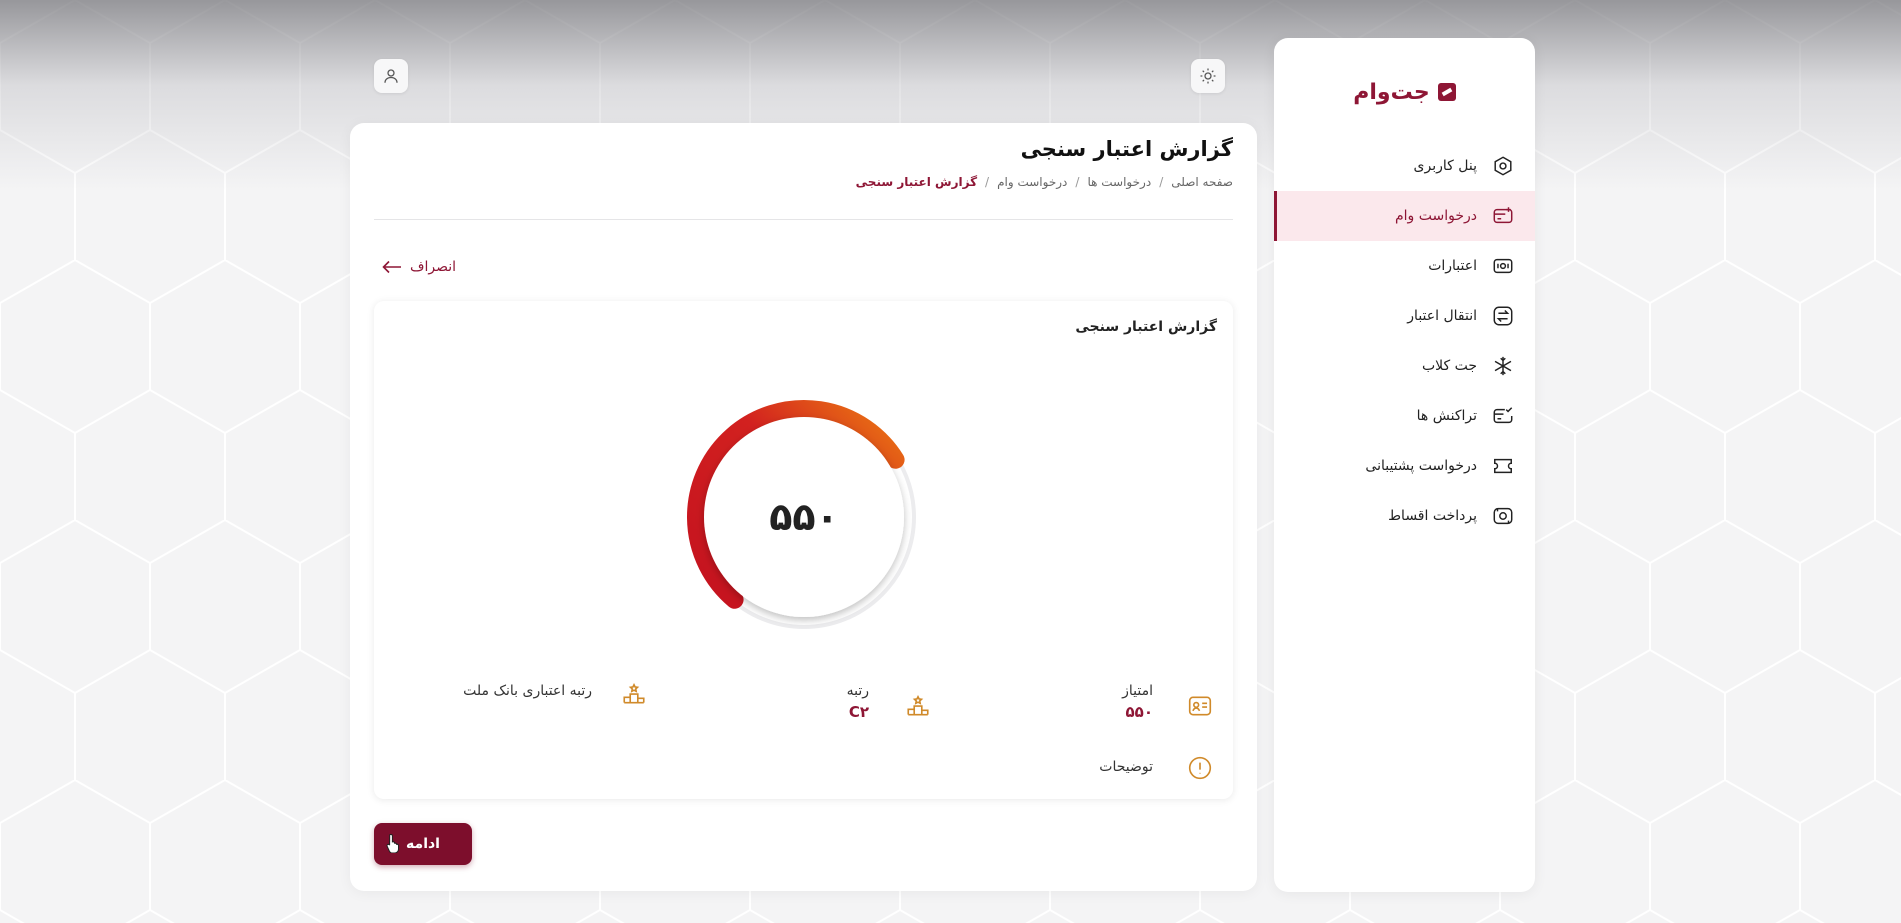 Image resolution: width=1901 pixels, height=923 pixels. What do you see at coordinates (1404, 266) in the screenshot?
I see `sidebar-item-credits: اعتبارات` at bounding box center [1404, 266].